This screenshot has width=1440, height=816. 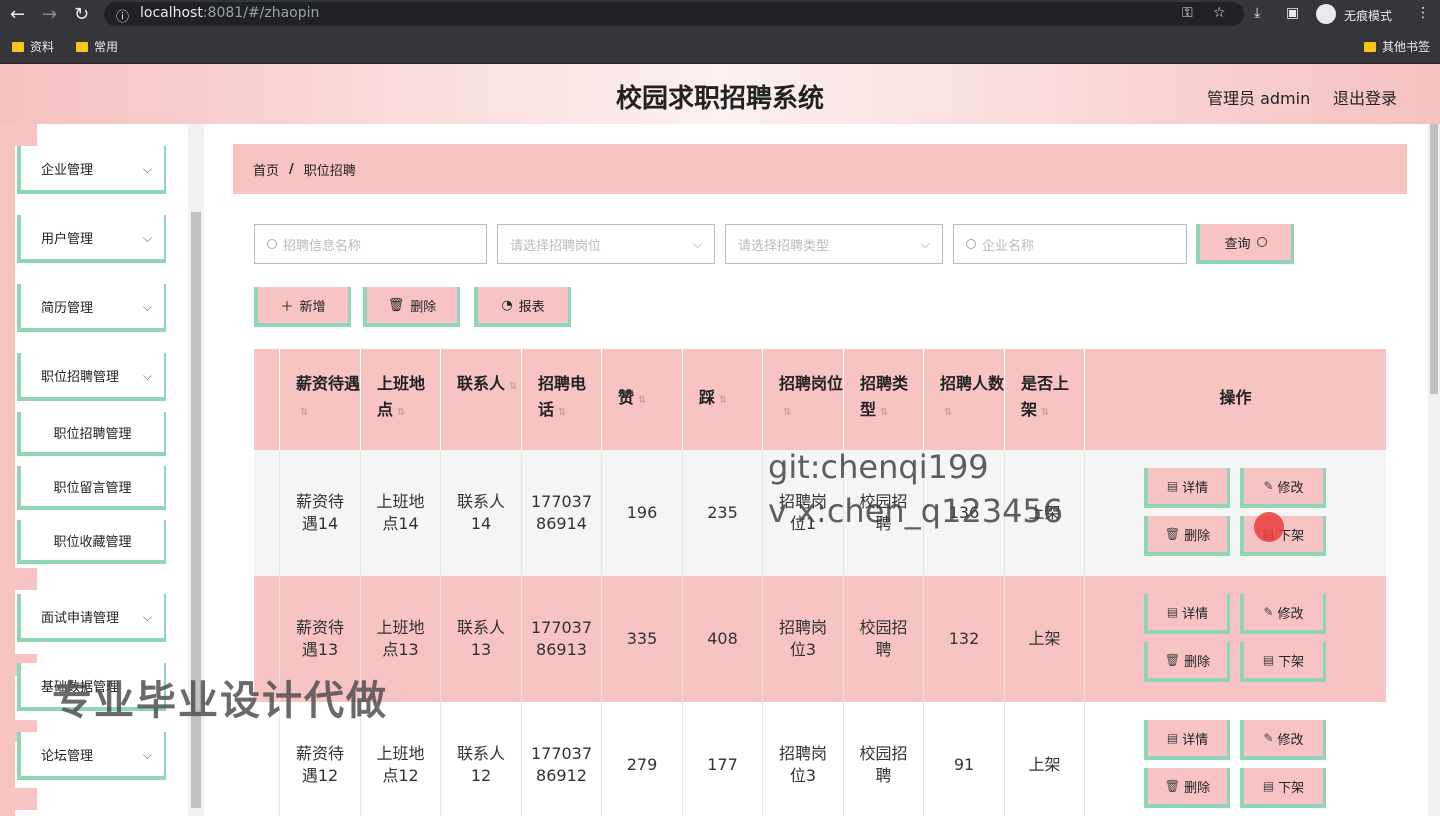 What do you see at coordinates (97, 46) in the screenshot?
I see `bookmark-folder: 常用` at bounding box center [97, 46].